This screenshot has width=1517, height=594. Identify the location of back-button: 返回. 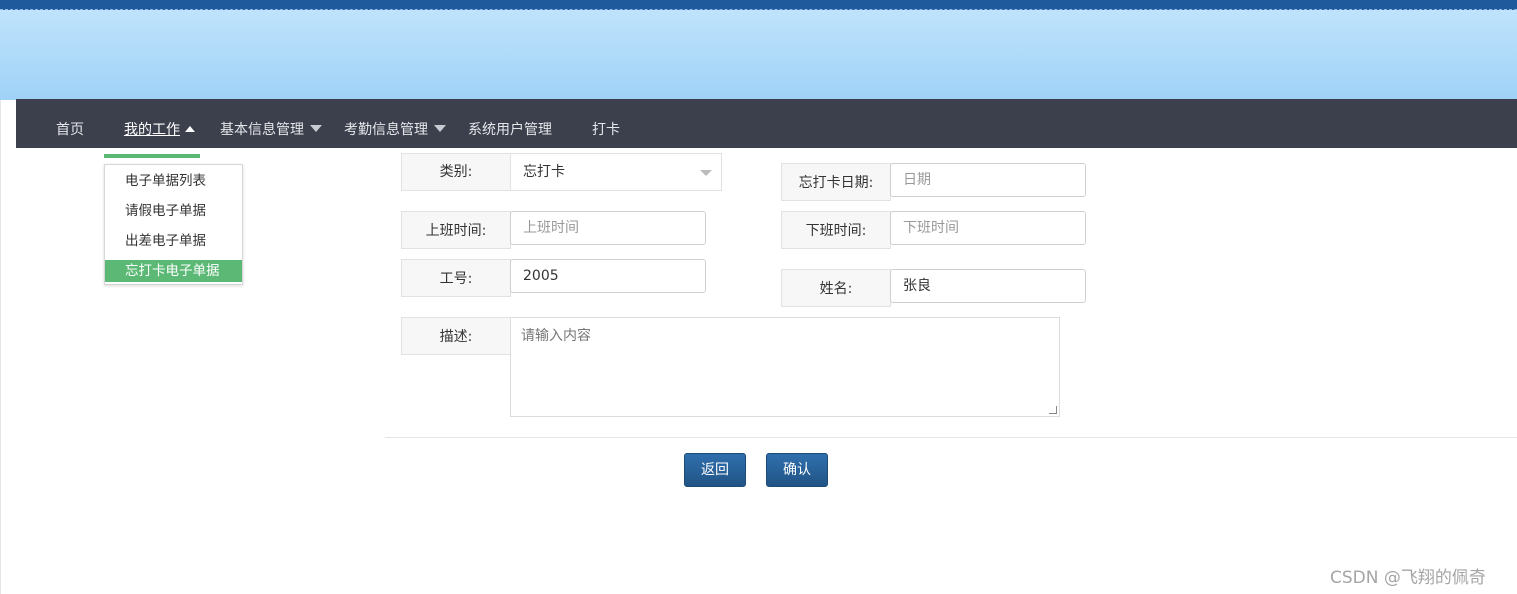
(715, 470).